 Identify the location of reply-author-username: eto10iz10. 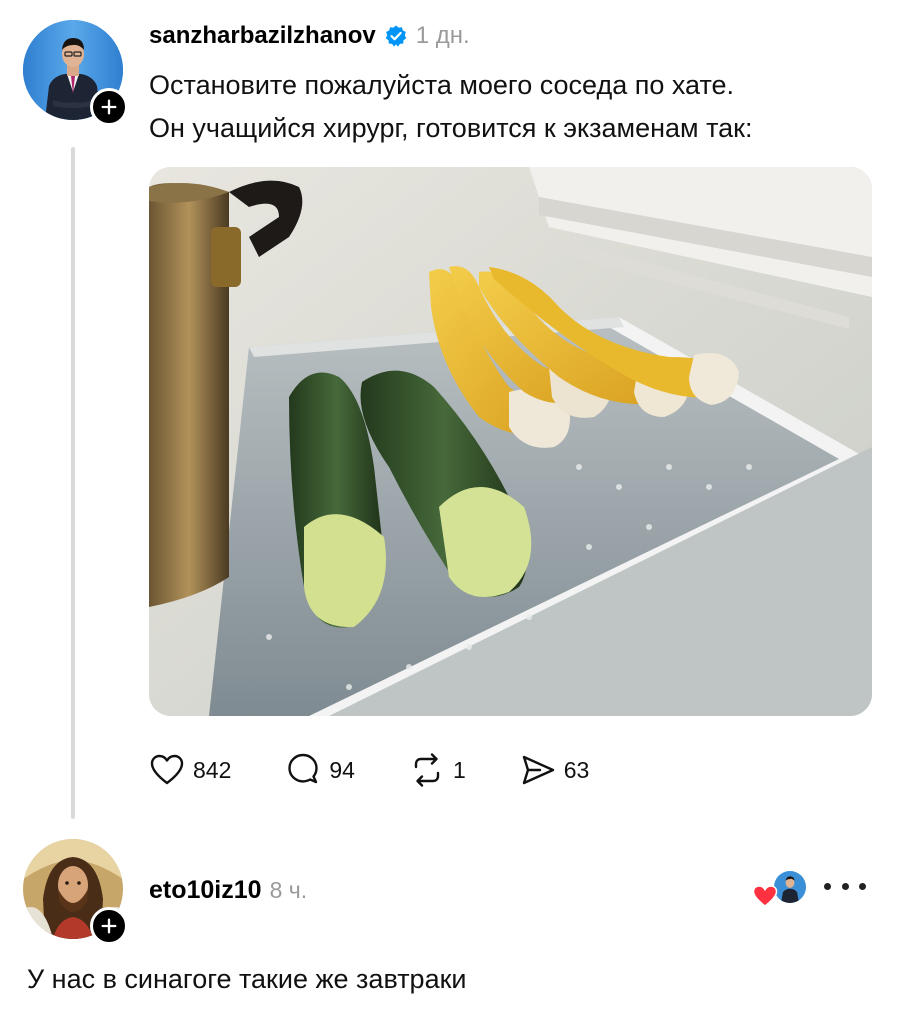
(205, 890).